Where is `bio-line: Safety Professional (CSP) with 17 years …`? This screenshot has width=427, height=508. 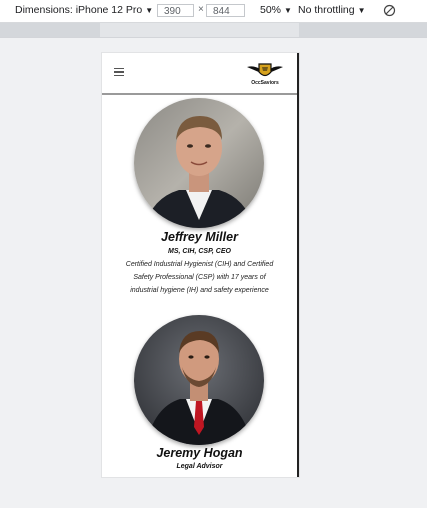
bio-line: Safety Professional (CSP) with 17 years … is located at coordinates (199, 277).